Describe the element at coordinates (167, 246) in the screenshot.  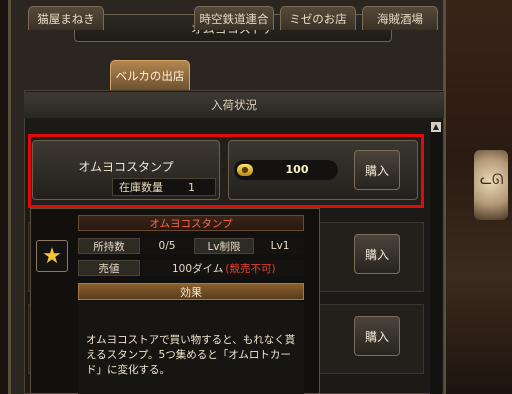
I see `owned-value: 0/5` at that location.